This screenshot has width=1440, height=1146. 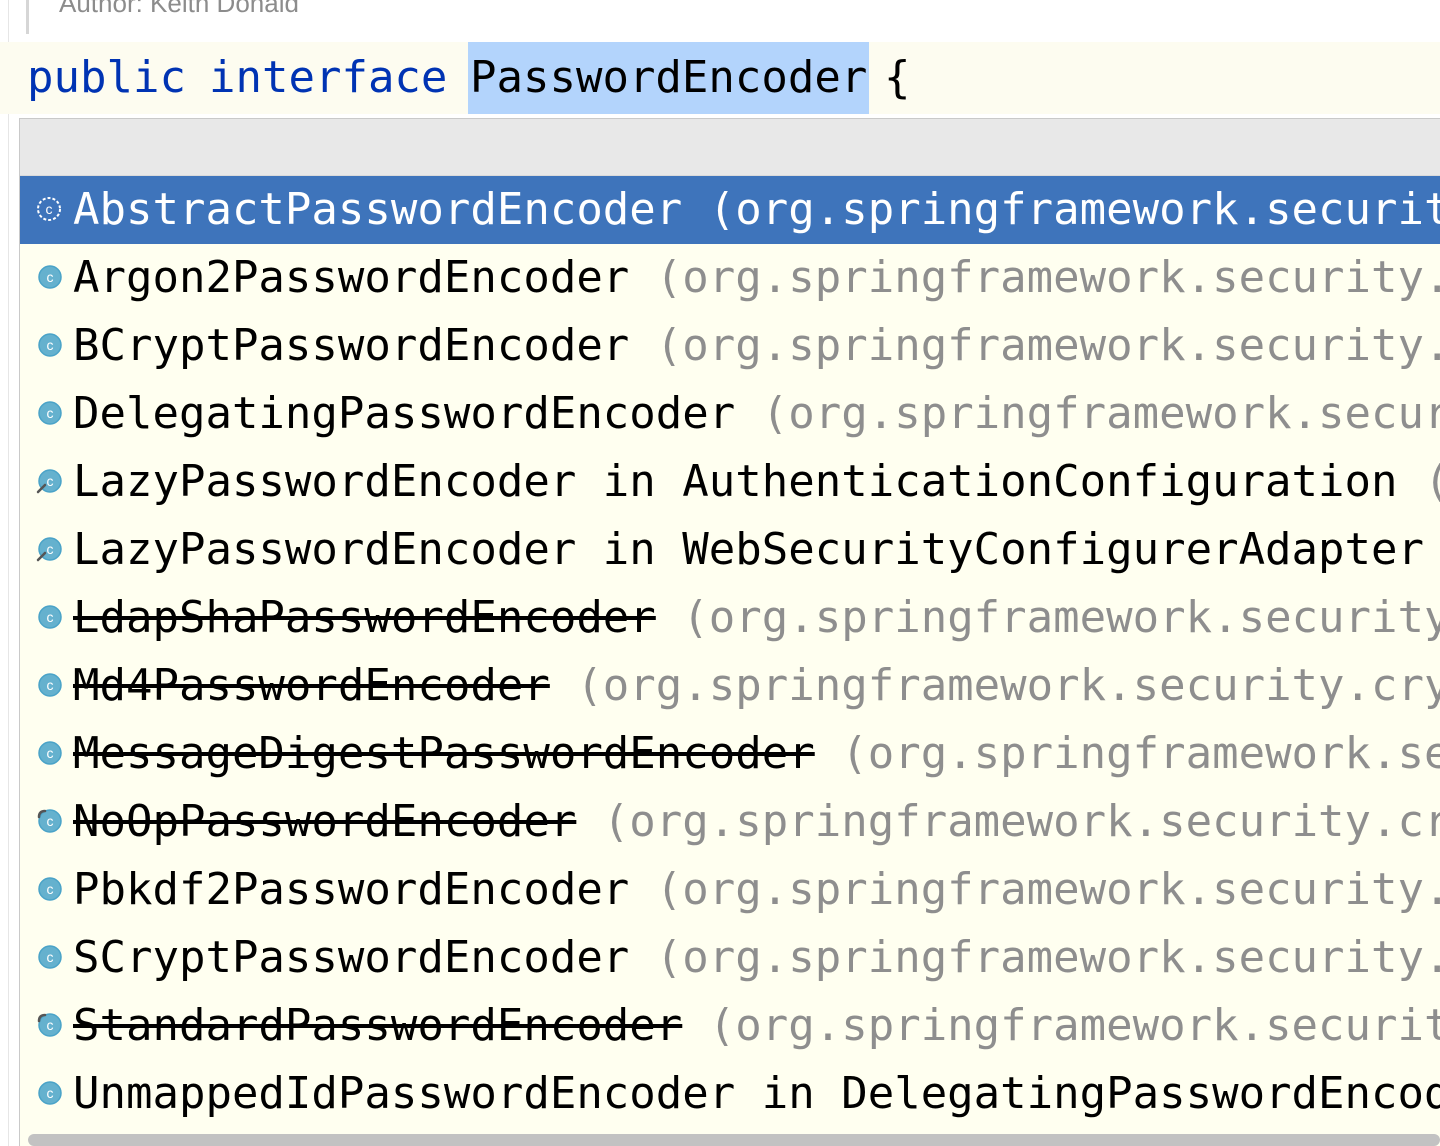 I want to click on open-brace: {, so click(x=897, y=77).